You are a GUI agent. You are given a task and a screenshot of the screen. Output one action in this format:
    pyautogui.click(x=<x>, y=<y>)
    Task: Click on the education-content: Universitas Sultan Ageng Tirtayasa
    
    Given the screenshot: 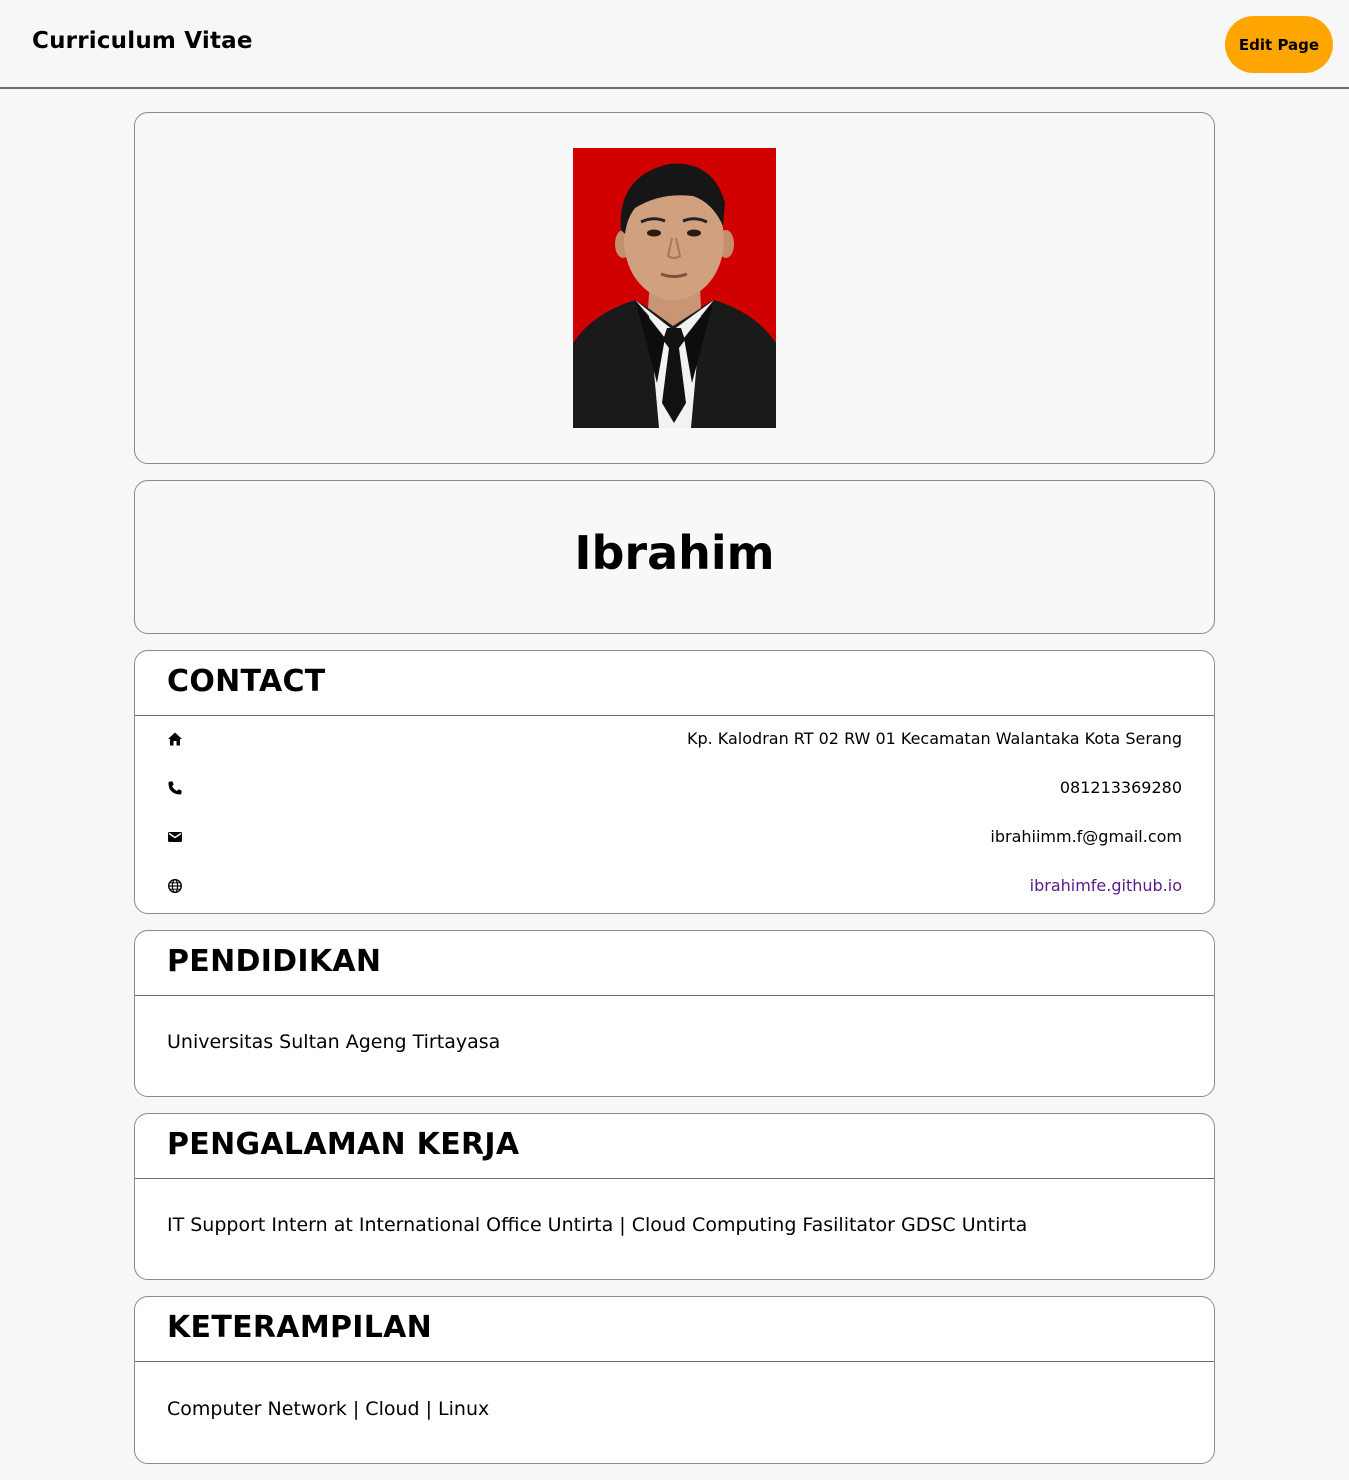 What is the action you would take?
    pyautogui.click(x=334, y=1042)
    